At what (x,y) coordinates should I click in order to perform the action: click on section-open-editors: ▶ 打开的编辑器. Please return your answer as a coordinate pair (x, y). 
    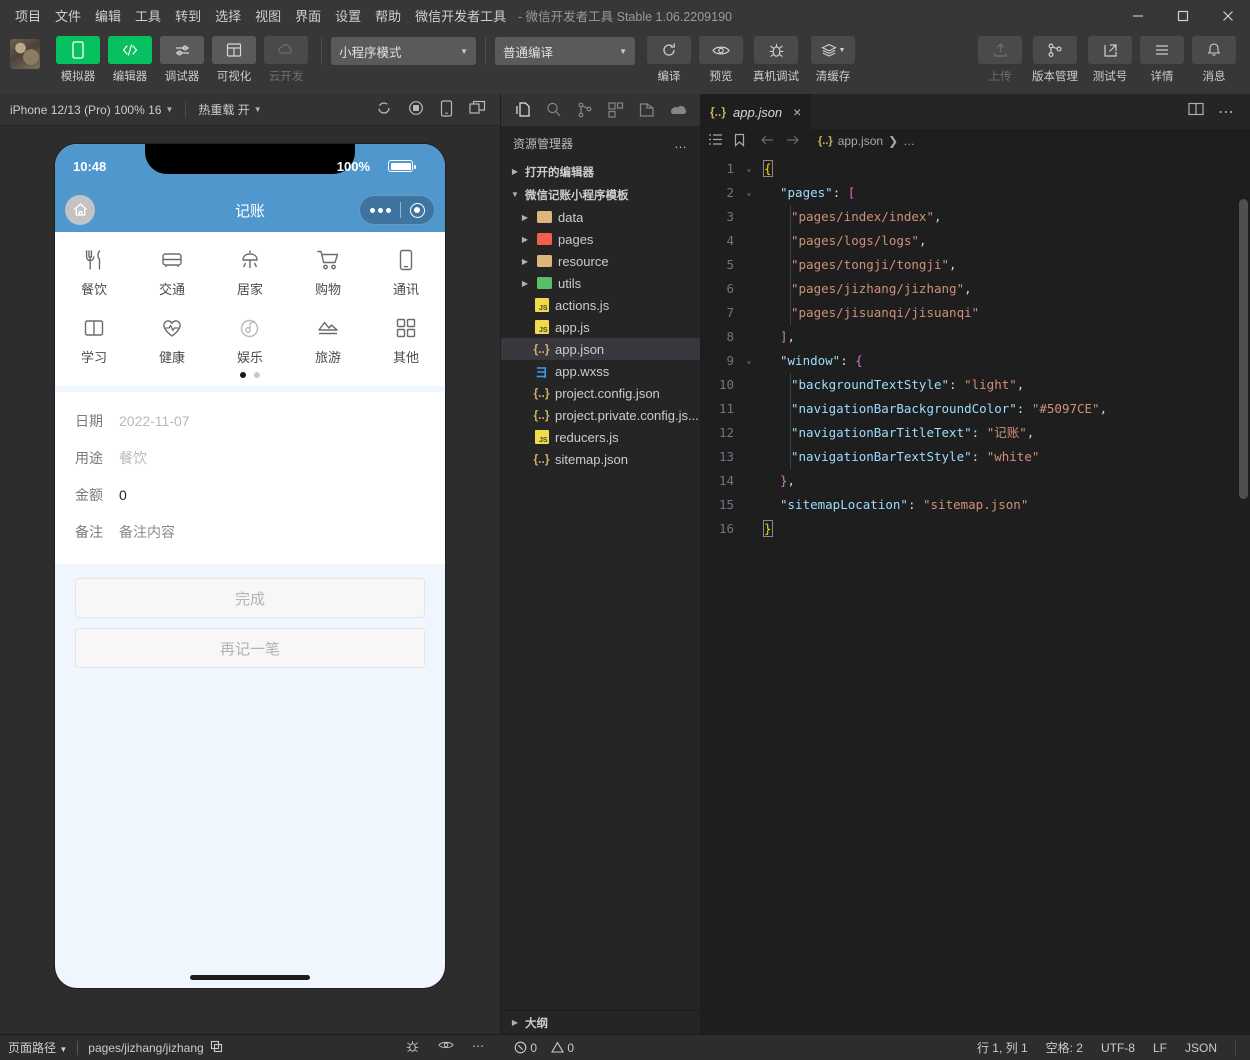
    Looking at the image, I should click on (600, 171).